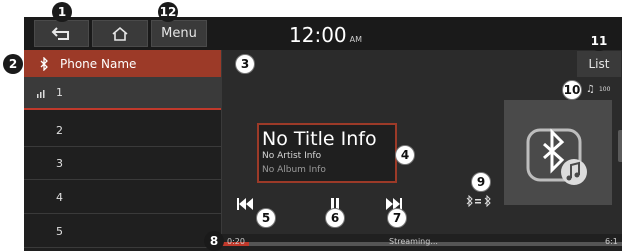 The width and height of the screenshot is (622, 251). I want to click on album-art, so click(558, 152).